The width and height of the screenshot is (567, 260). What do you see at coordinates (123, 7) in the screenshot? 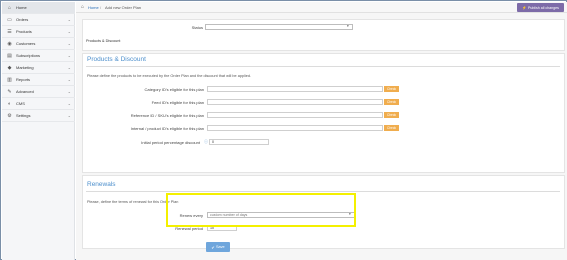
I see `breadcrumb-current: Add new Order Plan` at bounding box center [123, 7].